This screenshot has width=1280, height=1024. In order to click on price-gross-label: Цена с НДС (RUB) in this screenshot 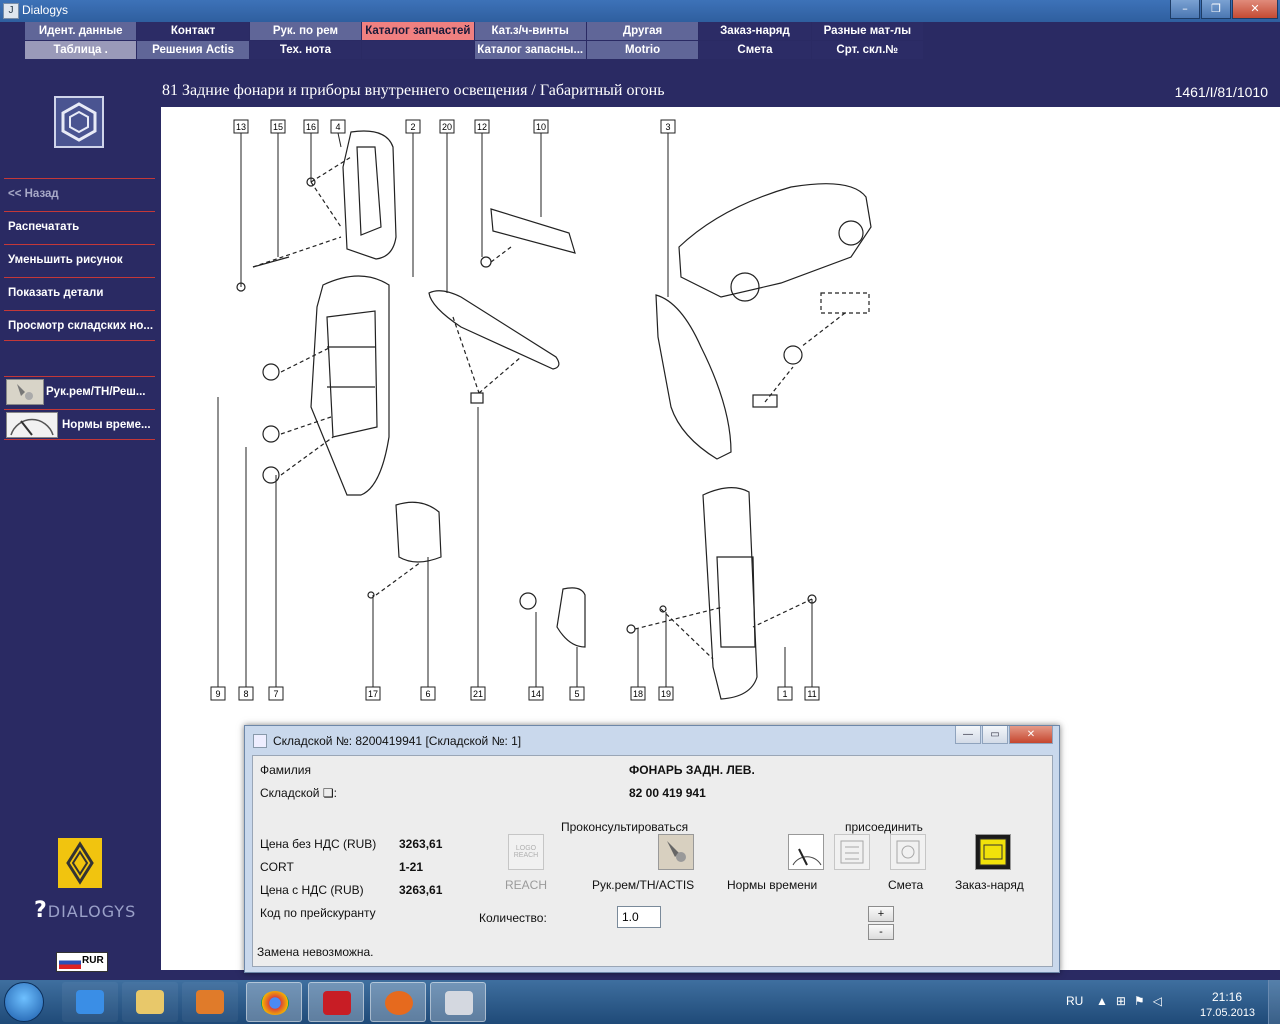, I will do `click(312, 890)`.